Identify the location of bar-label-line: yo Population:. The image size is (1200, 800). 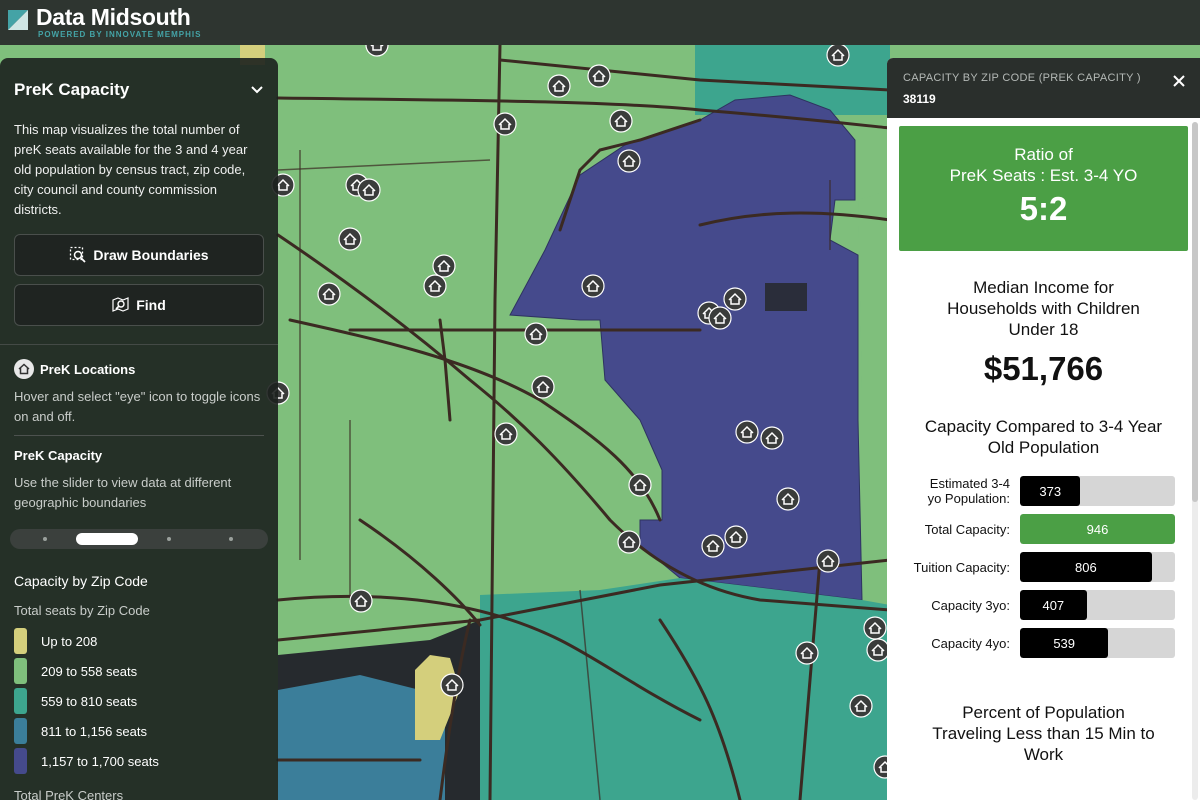
(968, 498).